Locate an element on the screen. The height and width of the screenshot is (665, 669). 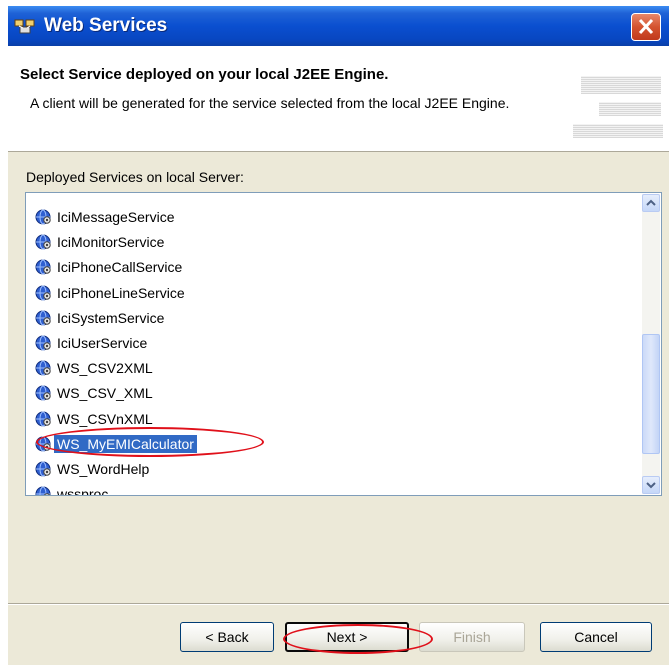
scroll-up-button is located at coordinates (651, 203).